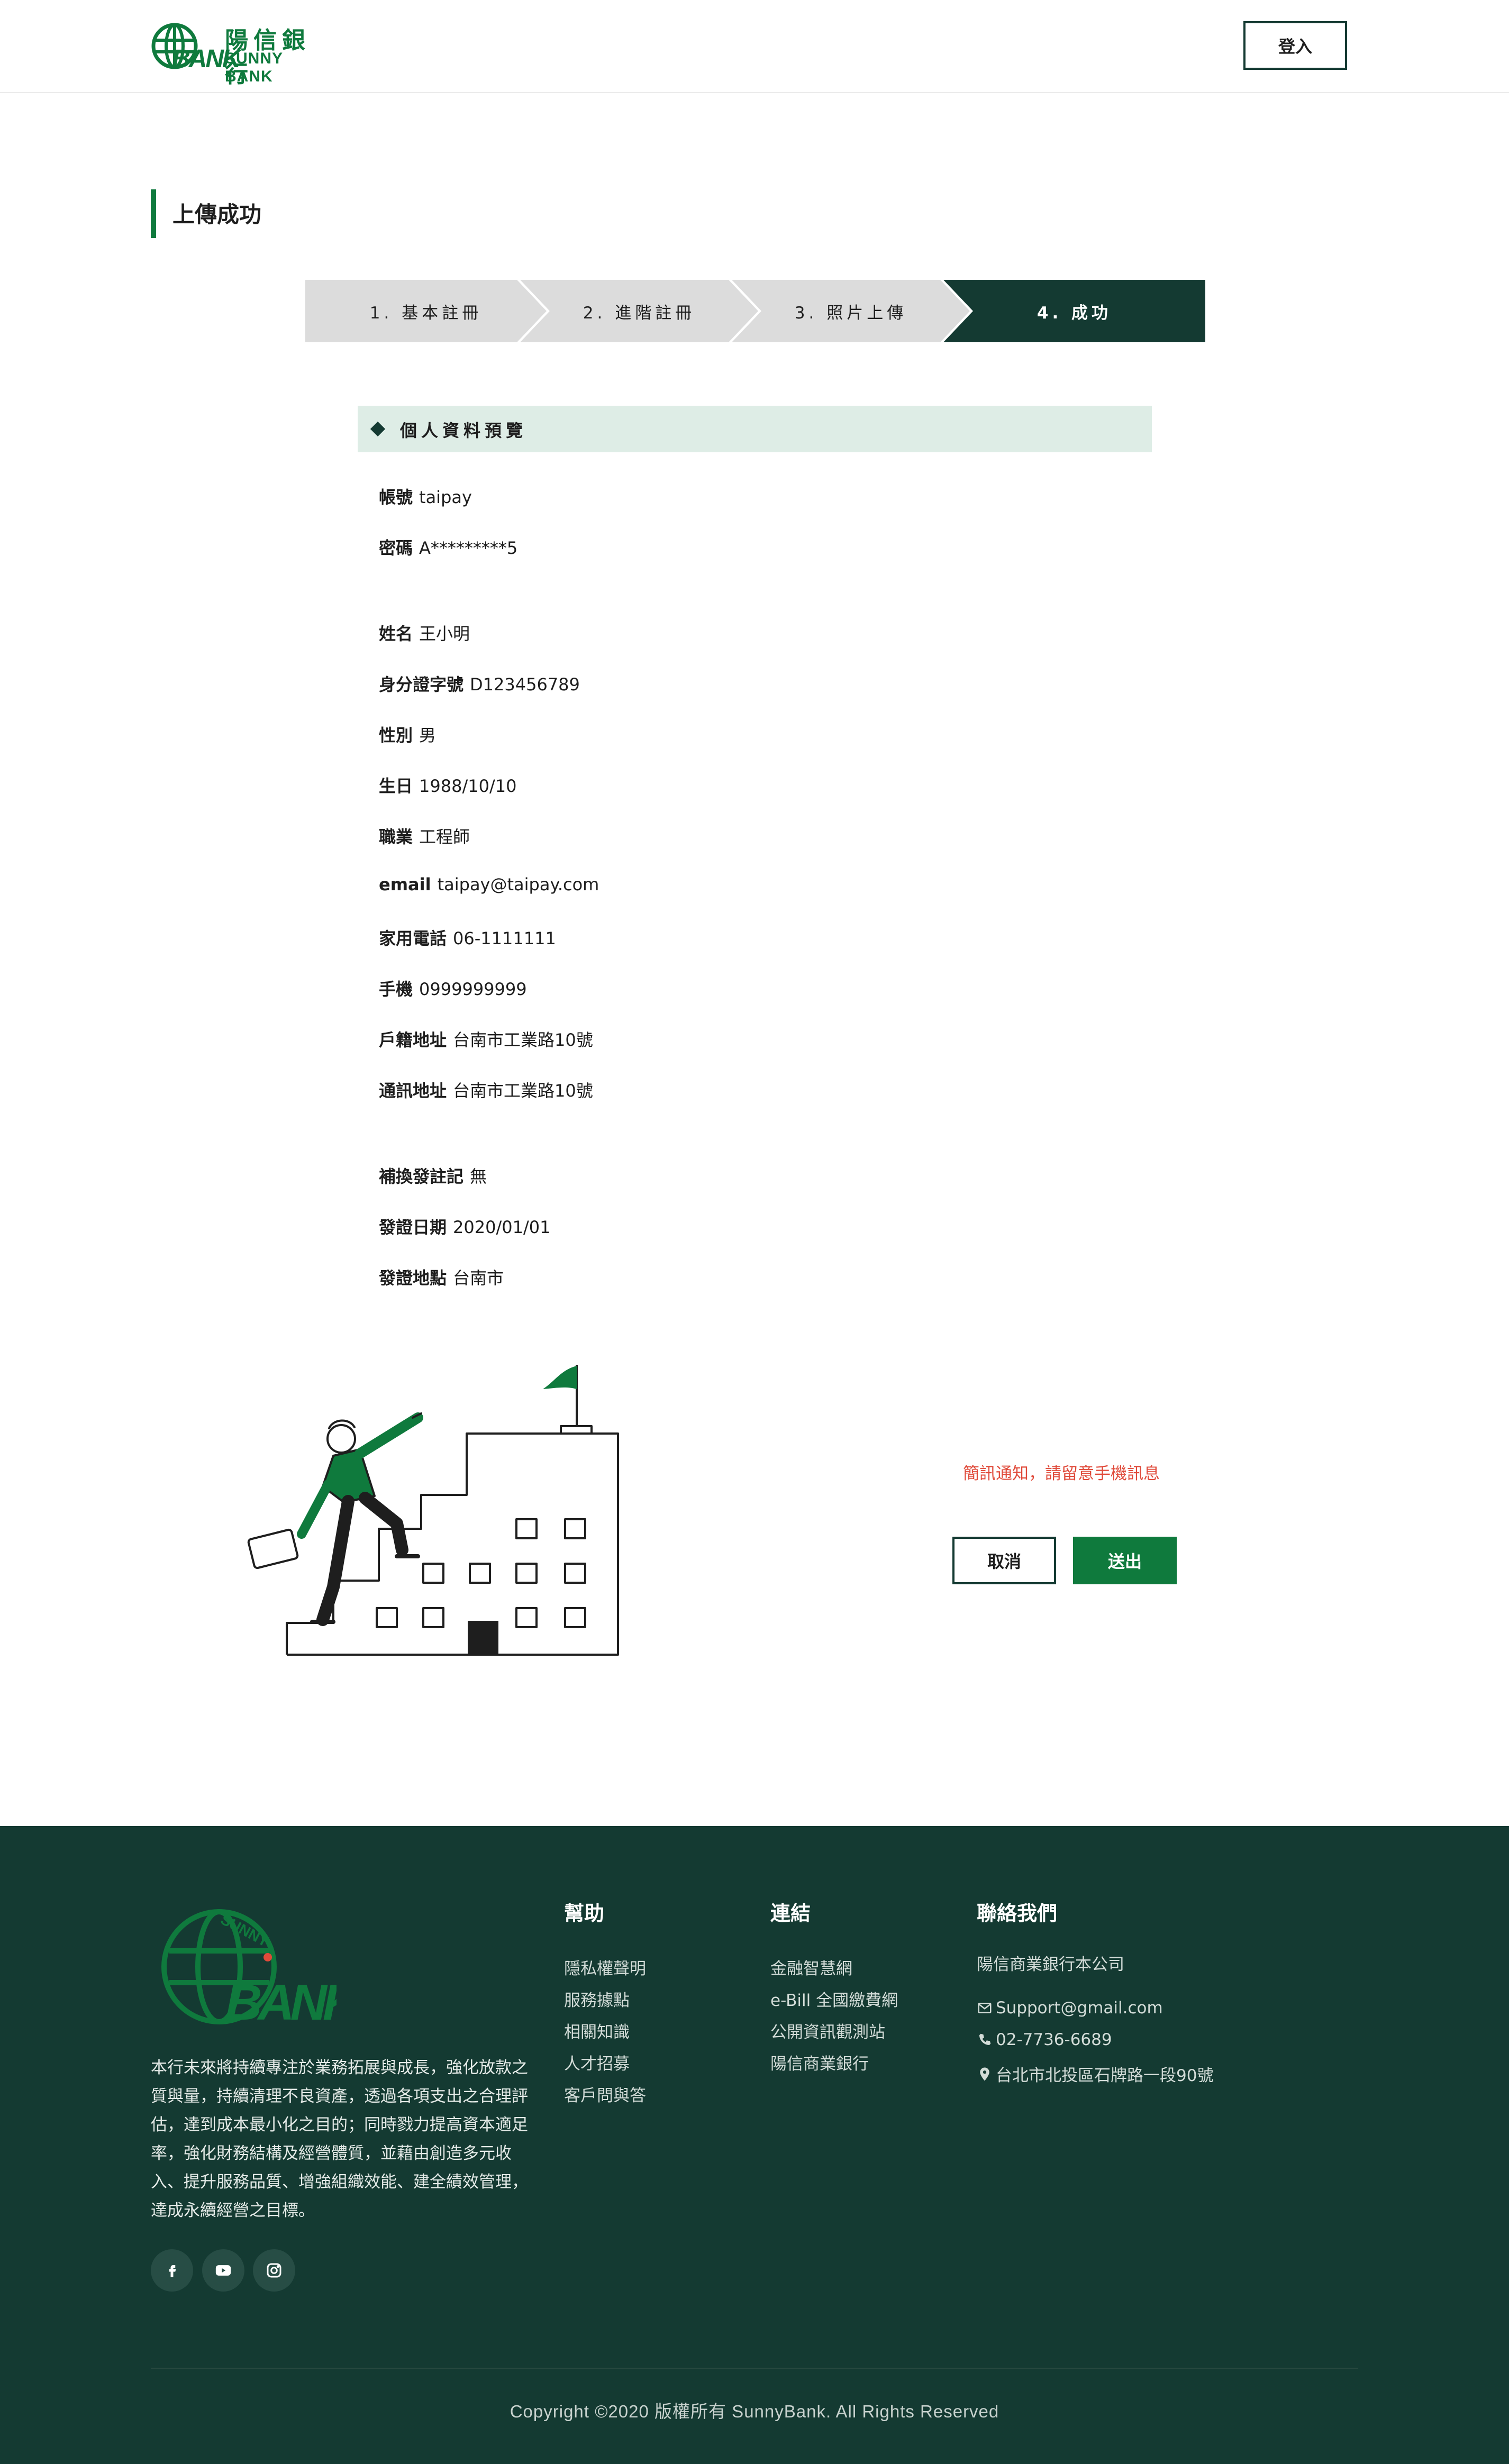  Describe the element at coordinates (274, 2270) in the screenshot. I see `instagram-icon` at that location.